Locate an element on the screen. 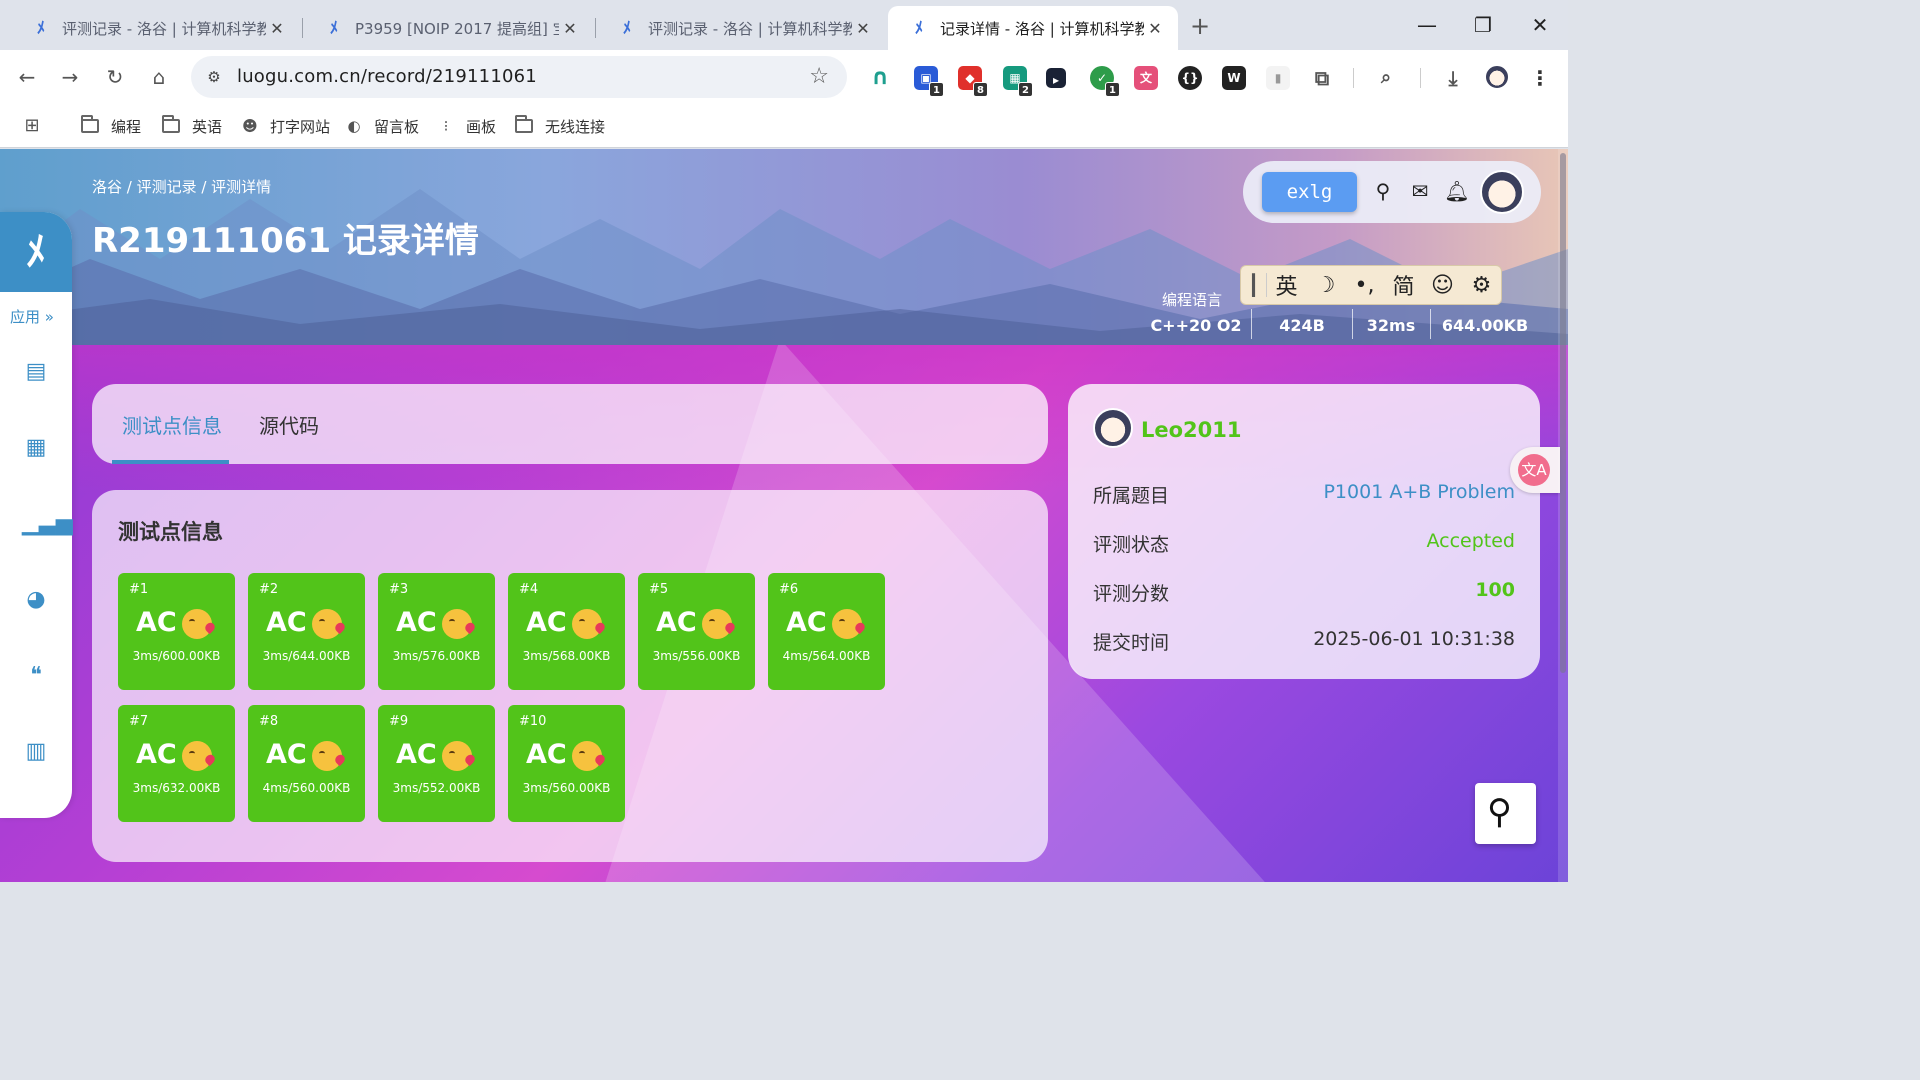  forward-arrow-icon: → is located at coordinates (70, 77).